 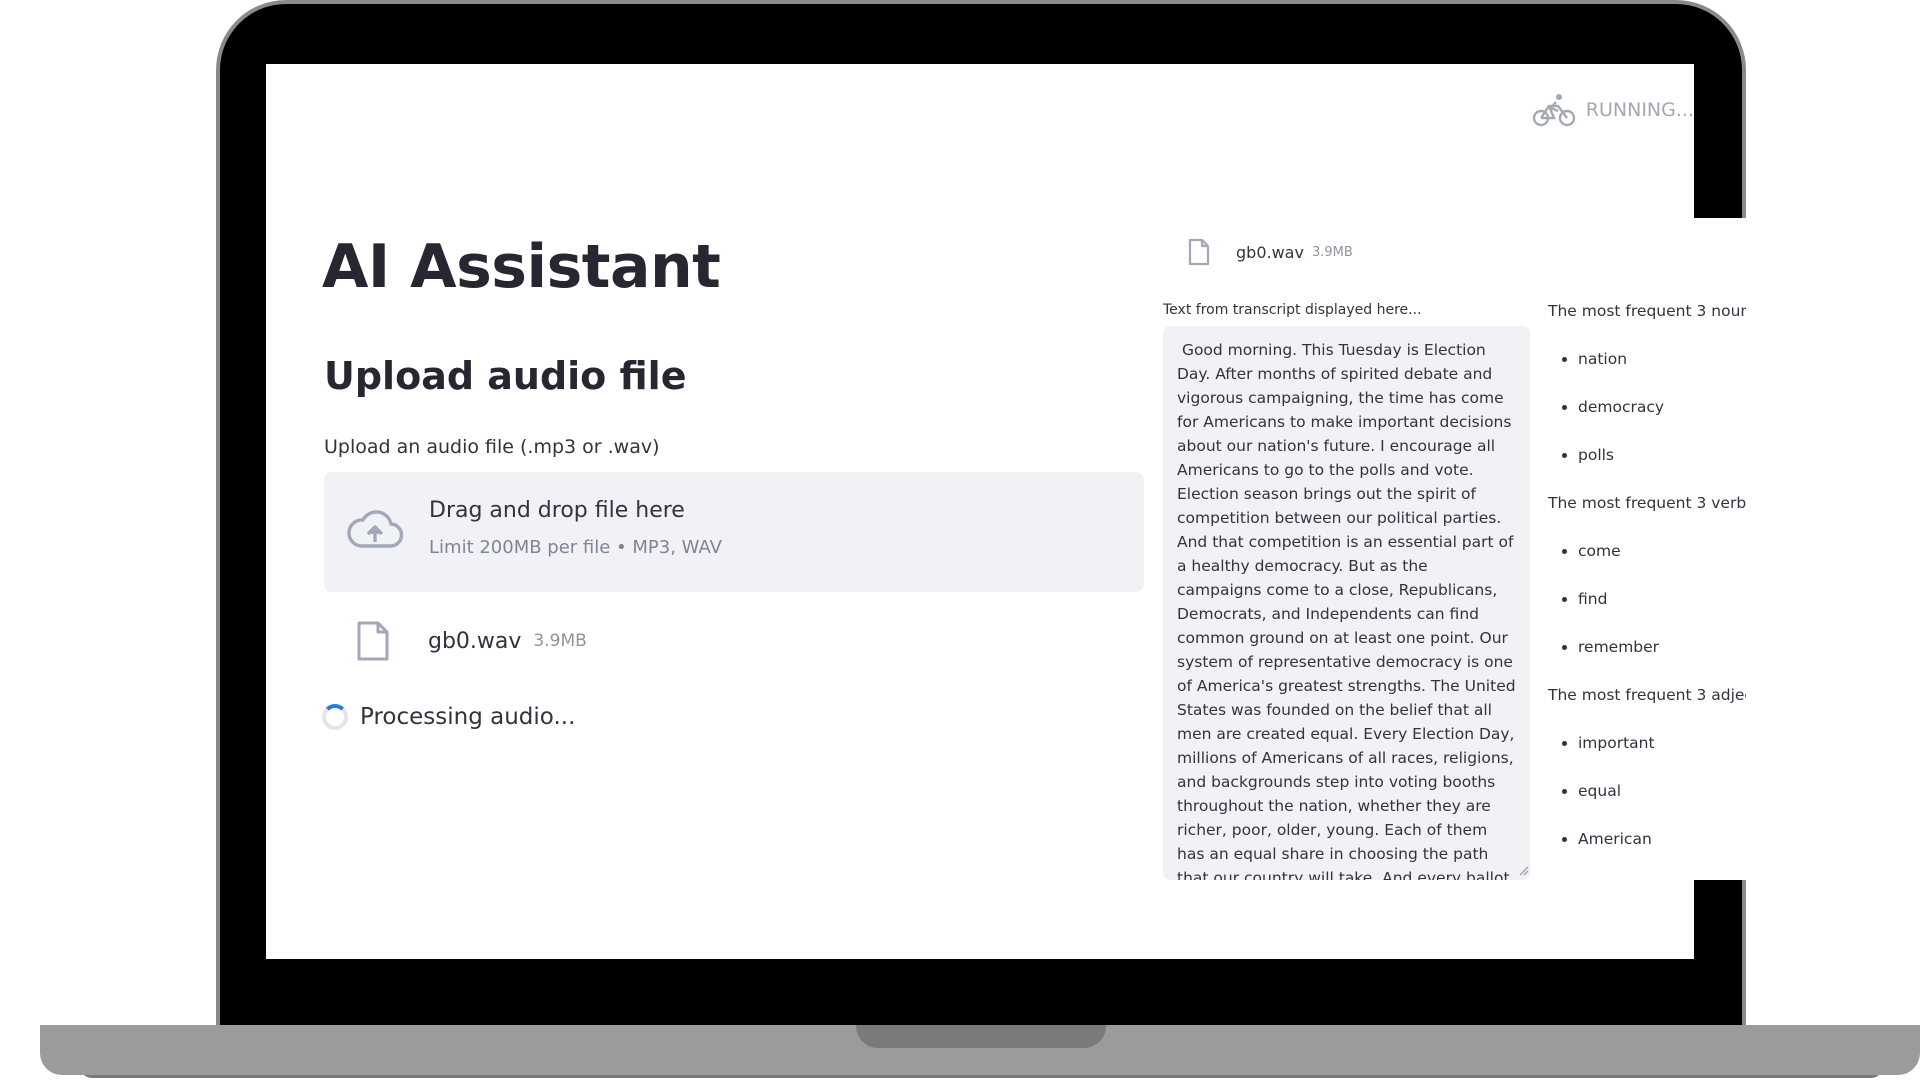 What do you see at coordinates (557, 510) in the screenshot?
I see `dropzone-title: Drag and drop file here` at bounding box center [557, 510].